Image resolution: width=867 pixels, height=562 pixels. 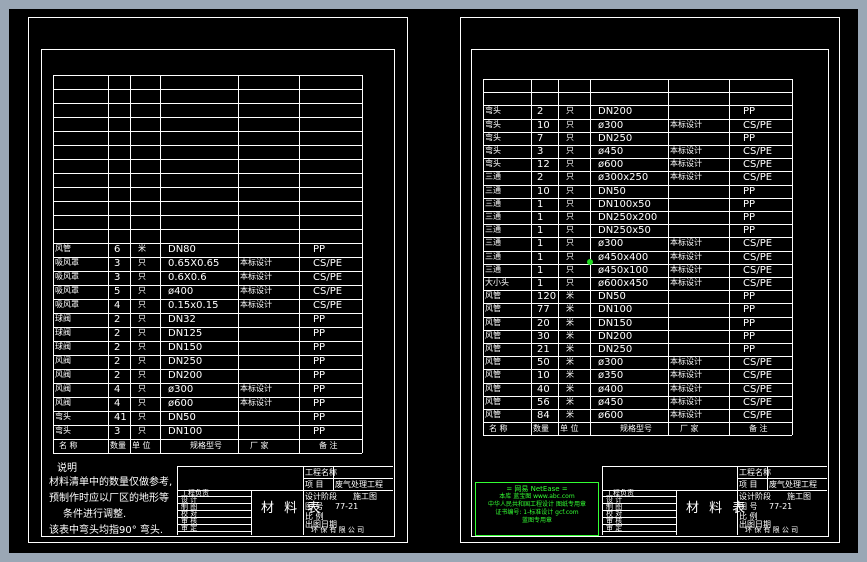 I want to click on table-cell-qty: 5, so click(x=117, y=291).